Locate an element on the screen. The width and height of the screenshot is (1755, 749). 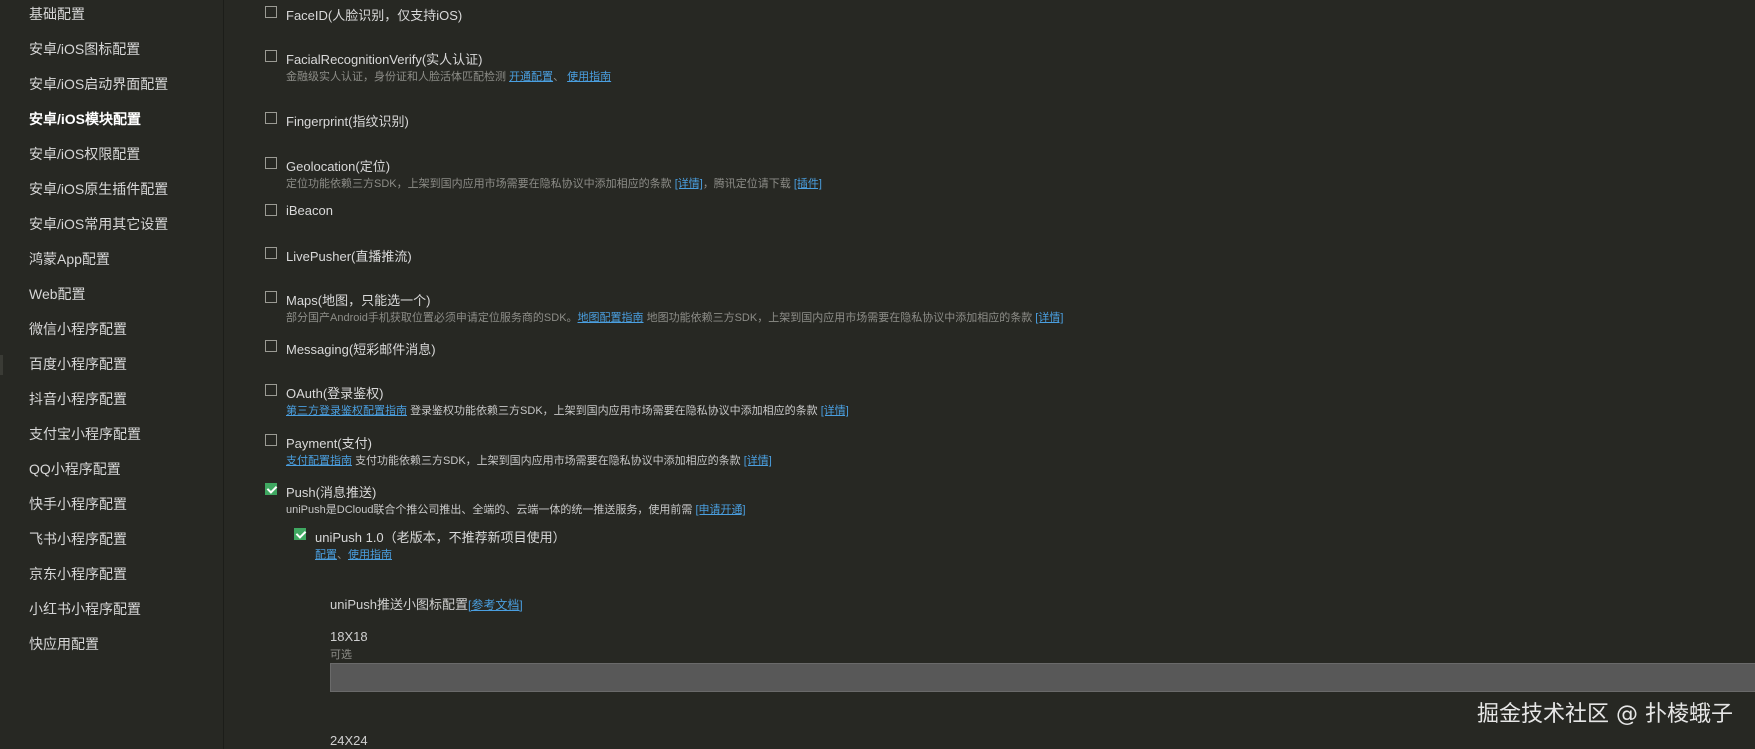
sidebar-item-baidu: 百度小程序配置 is located at coordinates (78, 364).